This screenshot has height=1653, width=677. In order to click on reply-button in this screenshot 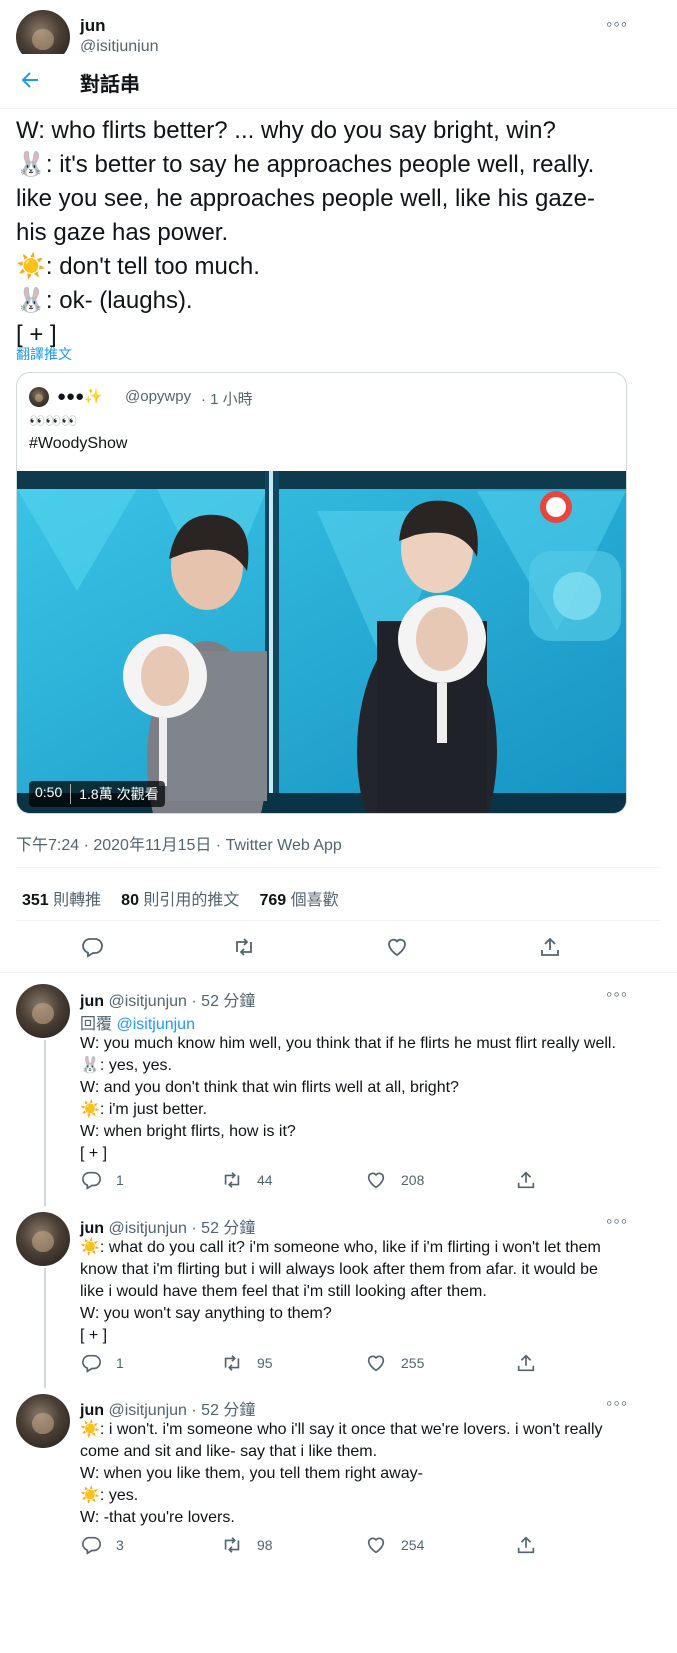, I will do `click(92, 949)`.